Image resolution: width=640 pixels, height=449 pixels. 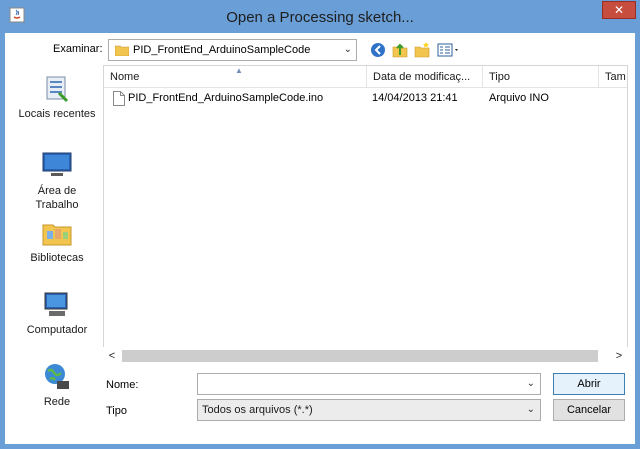 What do you see at coordinates (57, 89) in the screenshot?
I see `recent-places-icon` at bounding box center [57, 89].